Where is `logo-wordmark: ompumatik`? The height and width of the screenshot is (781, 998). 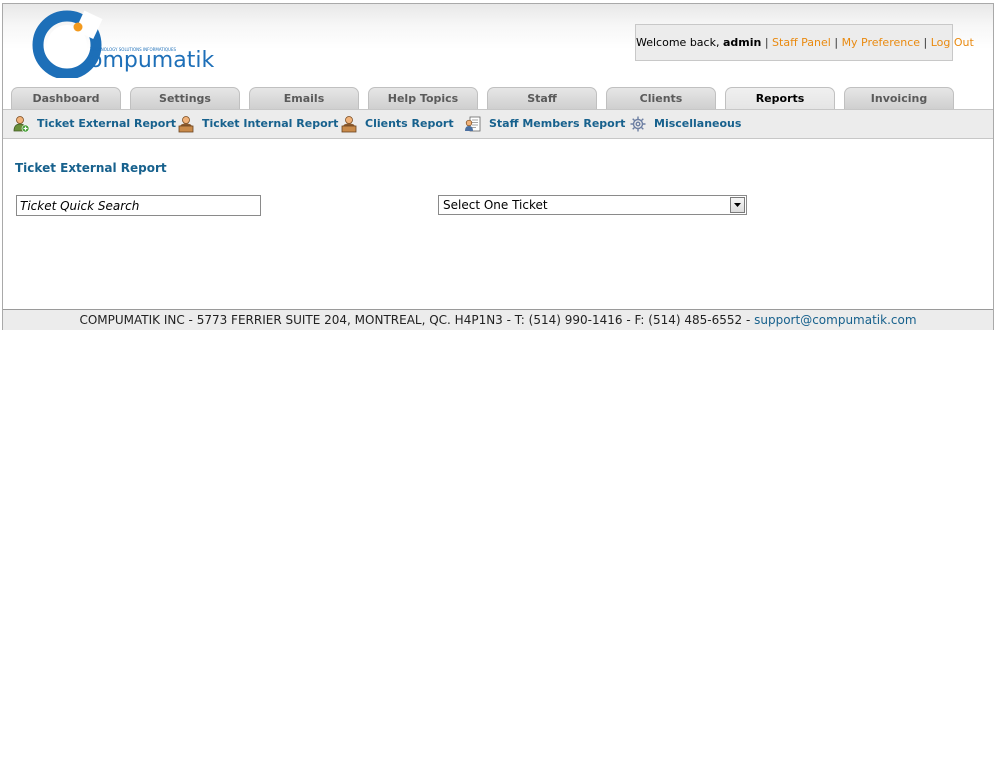 logo-wordmark: ompumatik is located at coordinates (152, 60).